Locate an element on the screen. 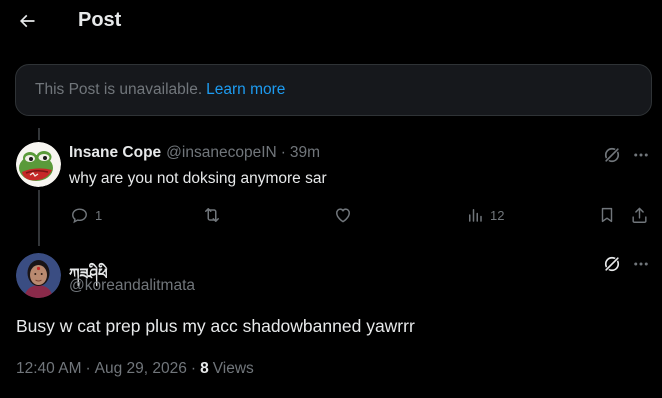 This screenshot has height=398, width=662. post-time: 12:40 AM is located at coordinates (49, 369).